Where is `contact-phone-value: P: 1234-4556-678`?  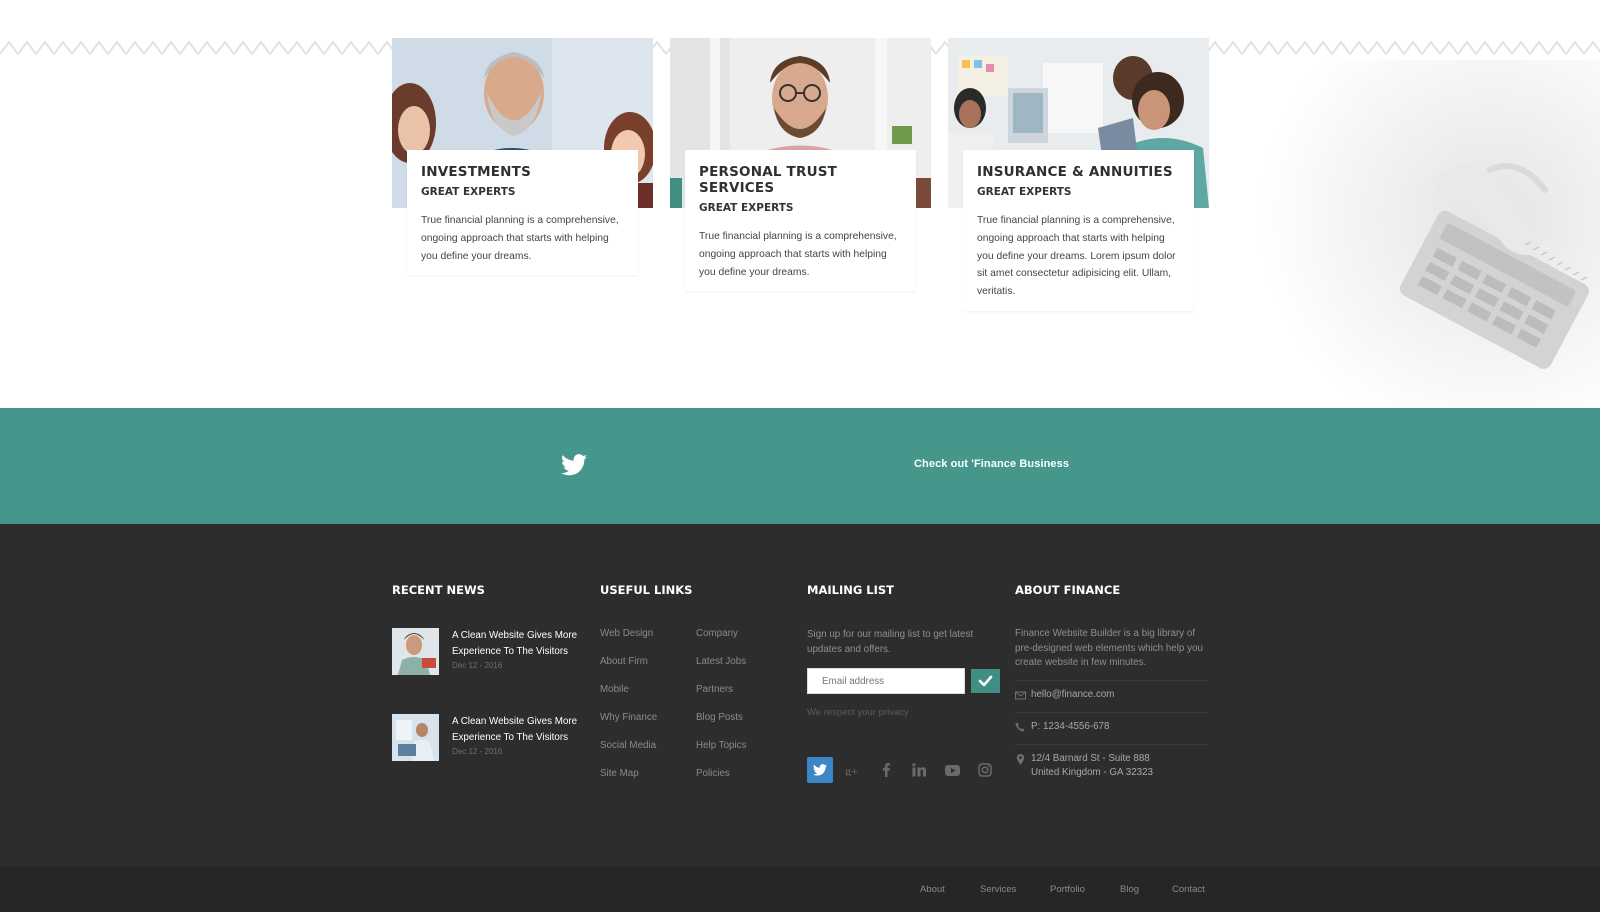
contact-phone-value: P: 1234-4556-678 is located at coordinates (1070, 726).